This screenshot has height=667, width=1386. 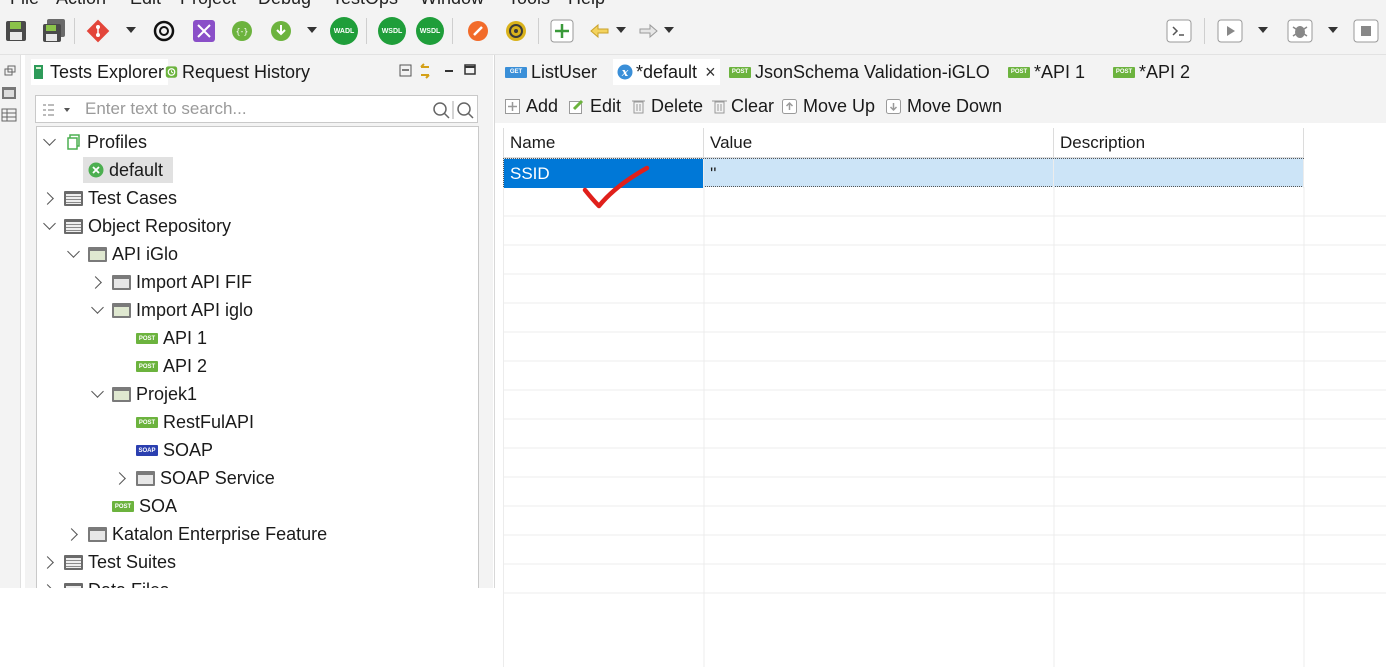 I want to click on back-arrow-icon, so click(x=600, y=31).